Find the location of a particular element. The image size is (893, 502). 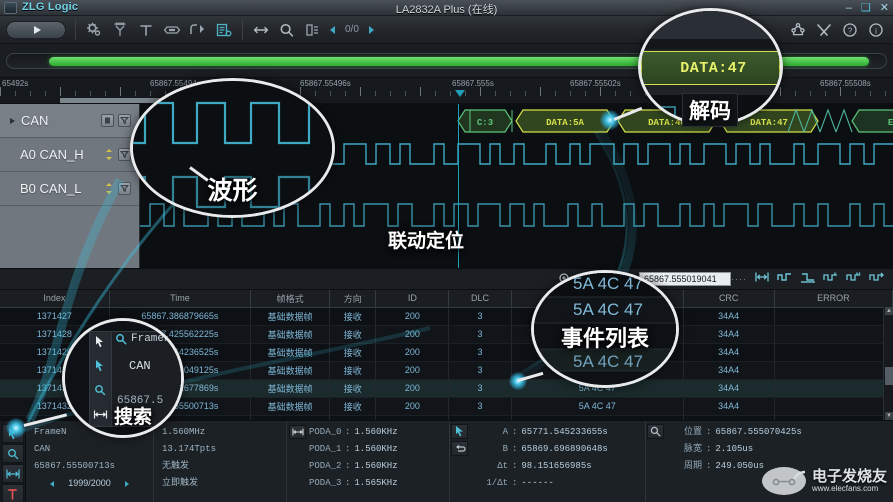

table-header-cell: ID is located at coordinates (412, 299).